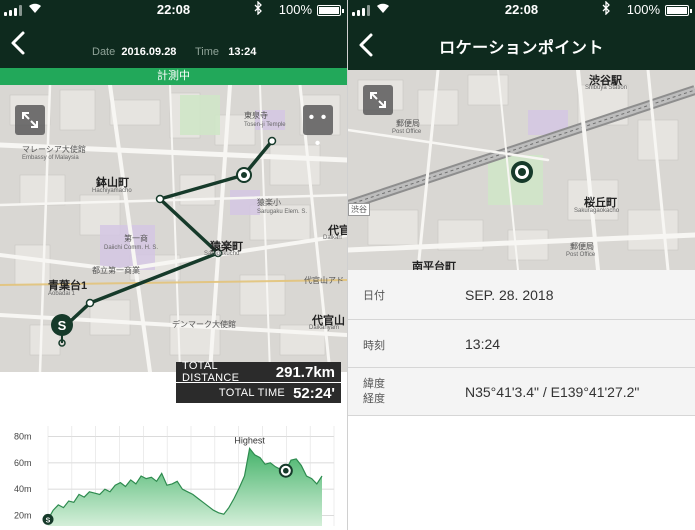  Describe the element at coordinates (324, 280) in the screenshot. I see `map-label: 代官山アド` at that location.